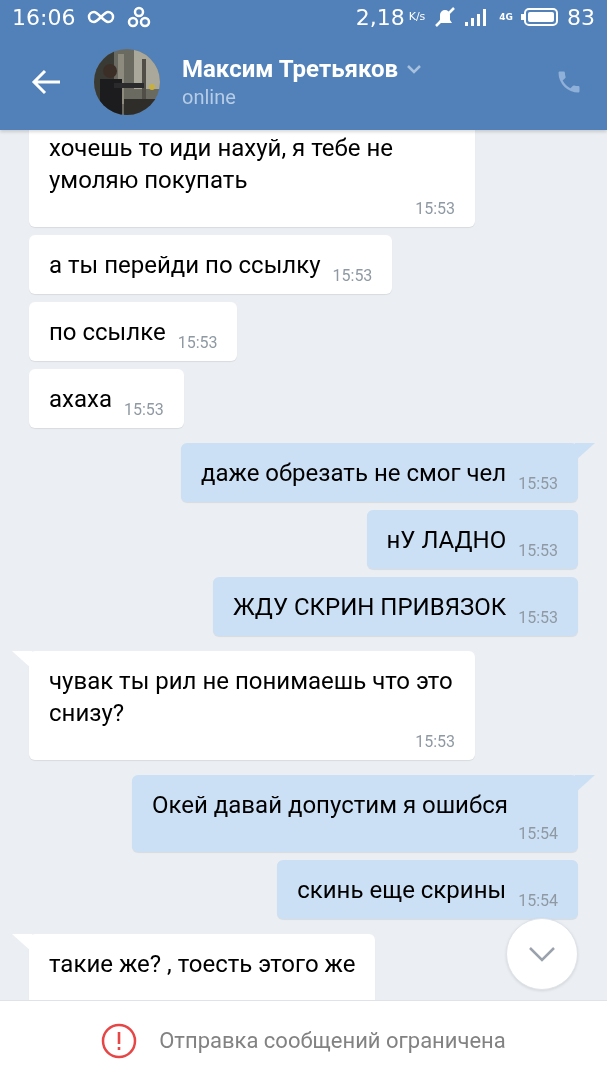  Describe the element at coordinates (330, 805) in the screenshot. I see `message-text: Окей давай допустим я ошибся` at that location.